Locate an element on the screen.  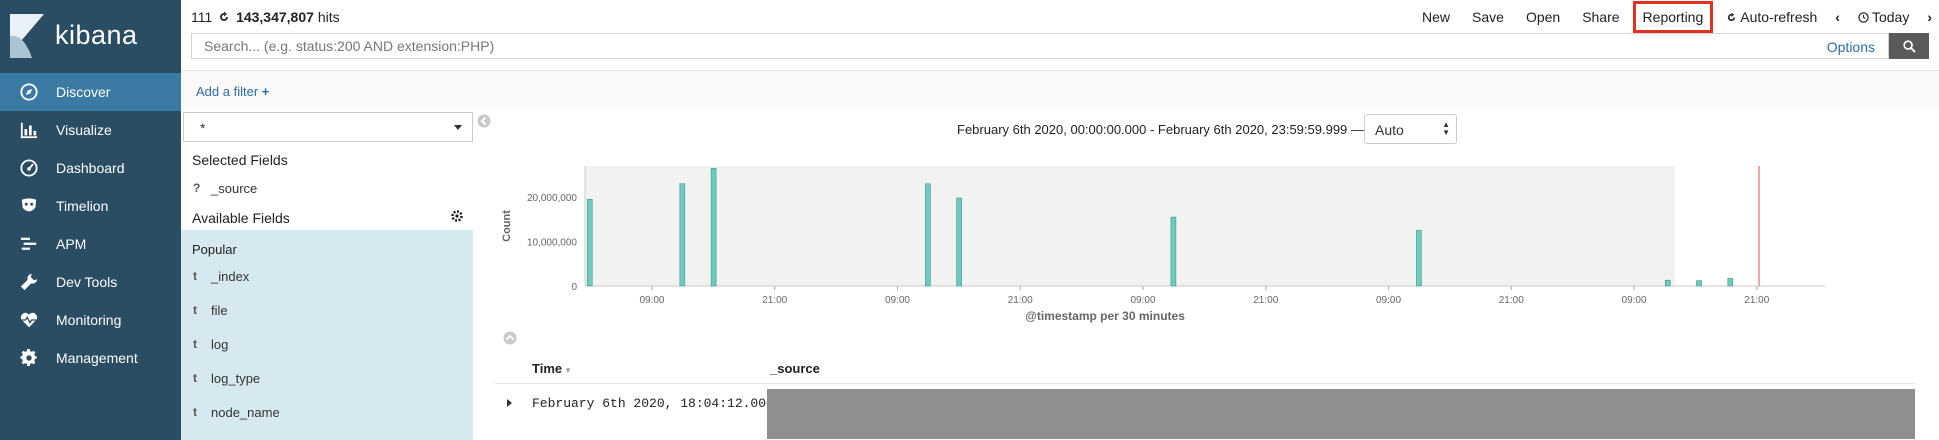
auto-refresh-label: Auto-refresh is located at coordinates (1779, 16).